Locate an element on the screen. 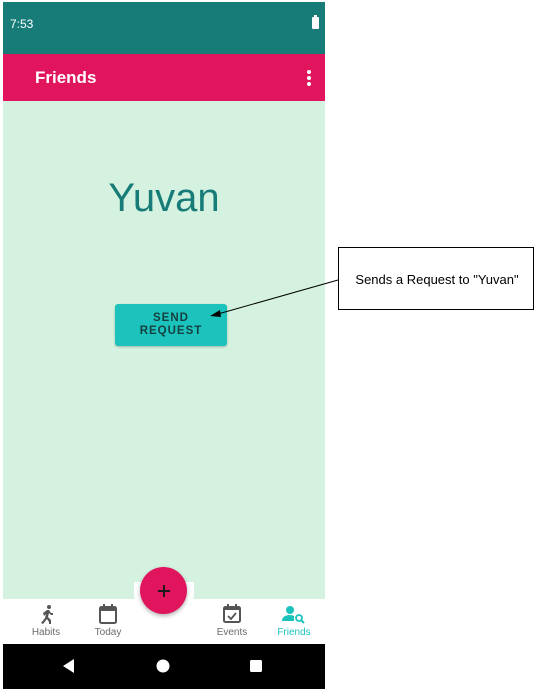  recents-square-icon is located at coordinates (256, 666).